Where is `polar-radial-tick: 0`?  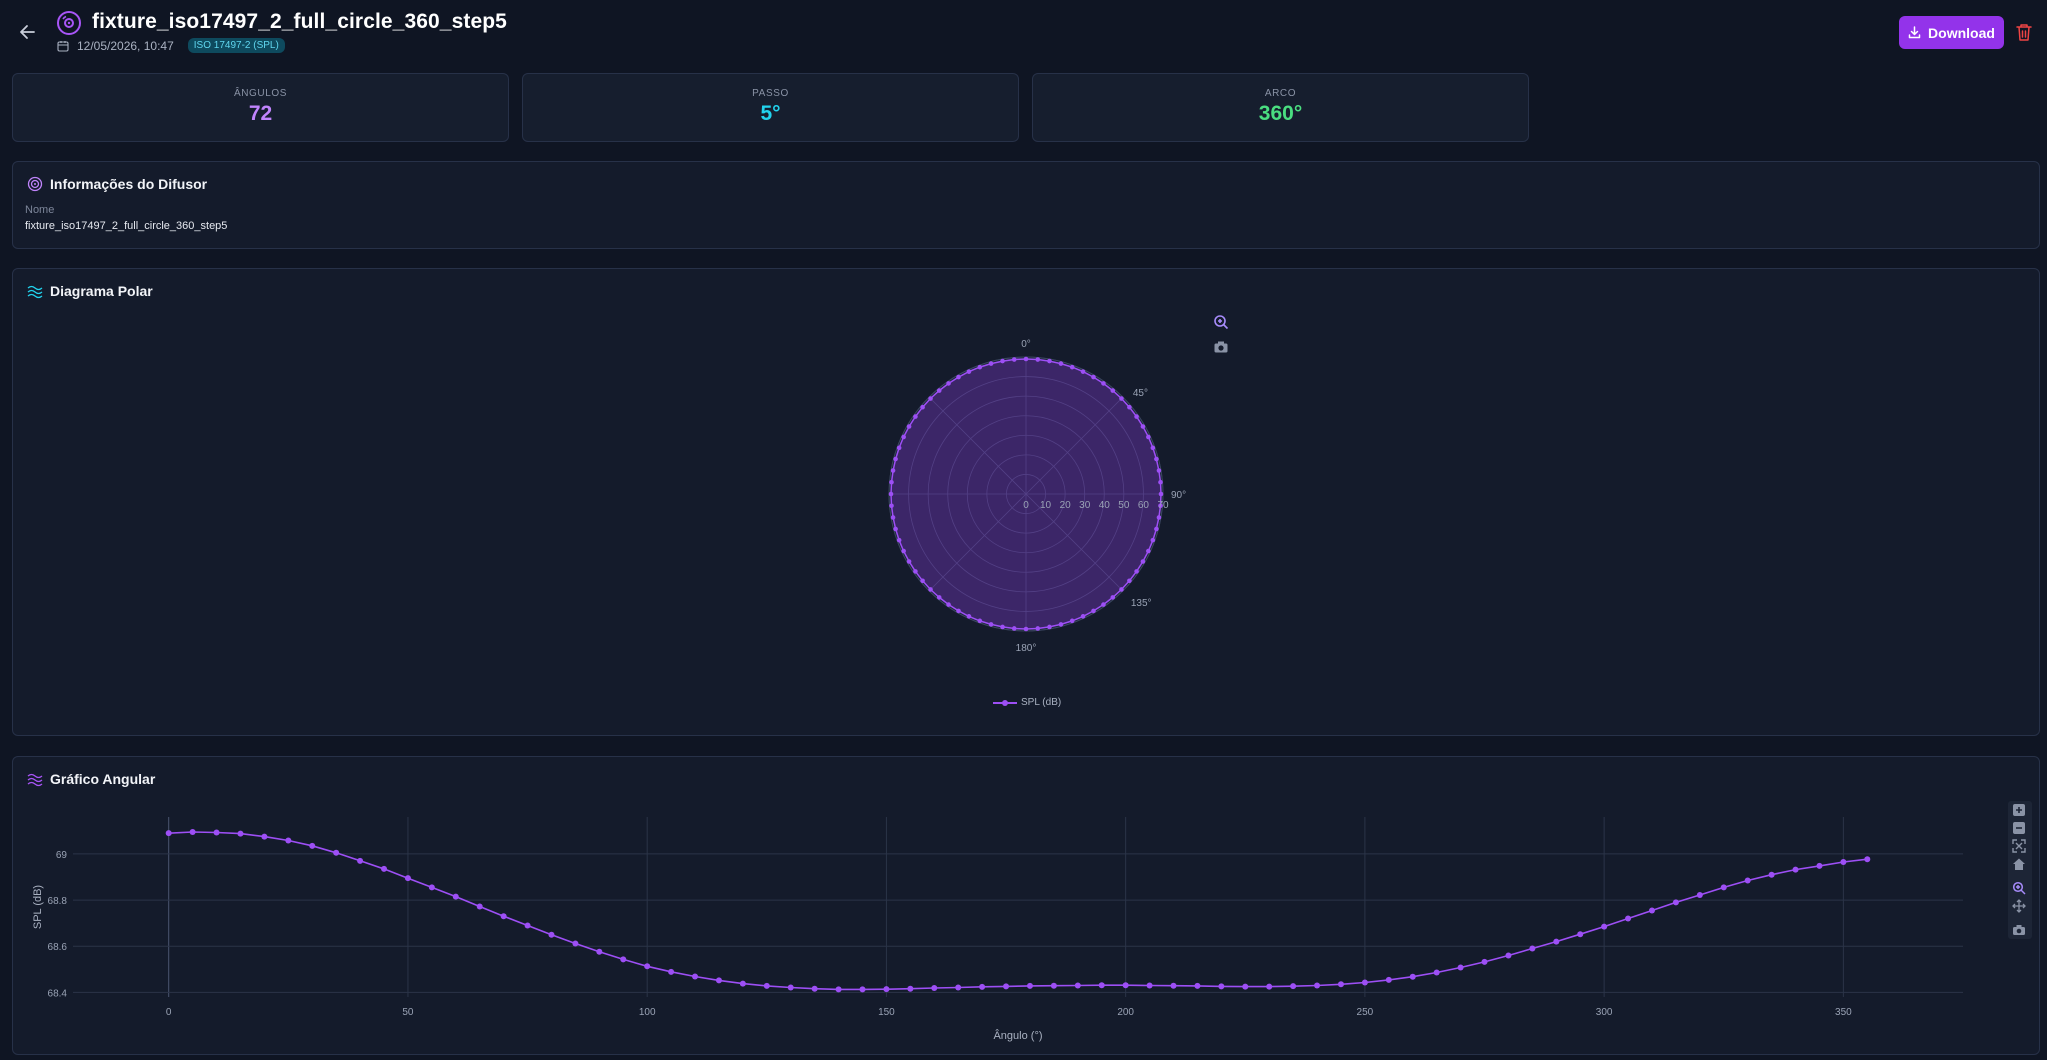
polar-radial-tick: 0 is located at coordinates (1026, 505).